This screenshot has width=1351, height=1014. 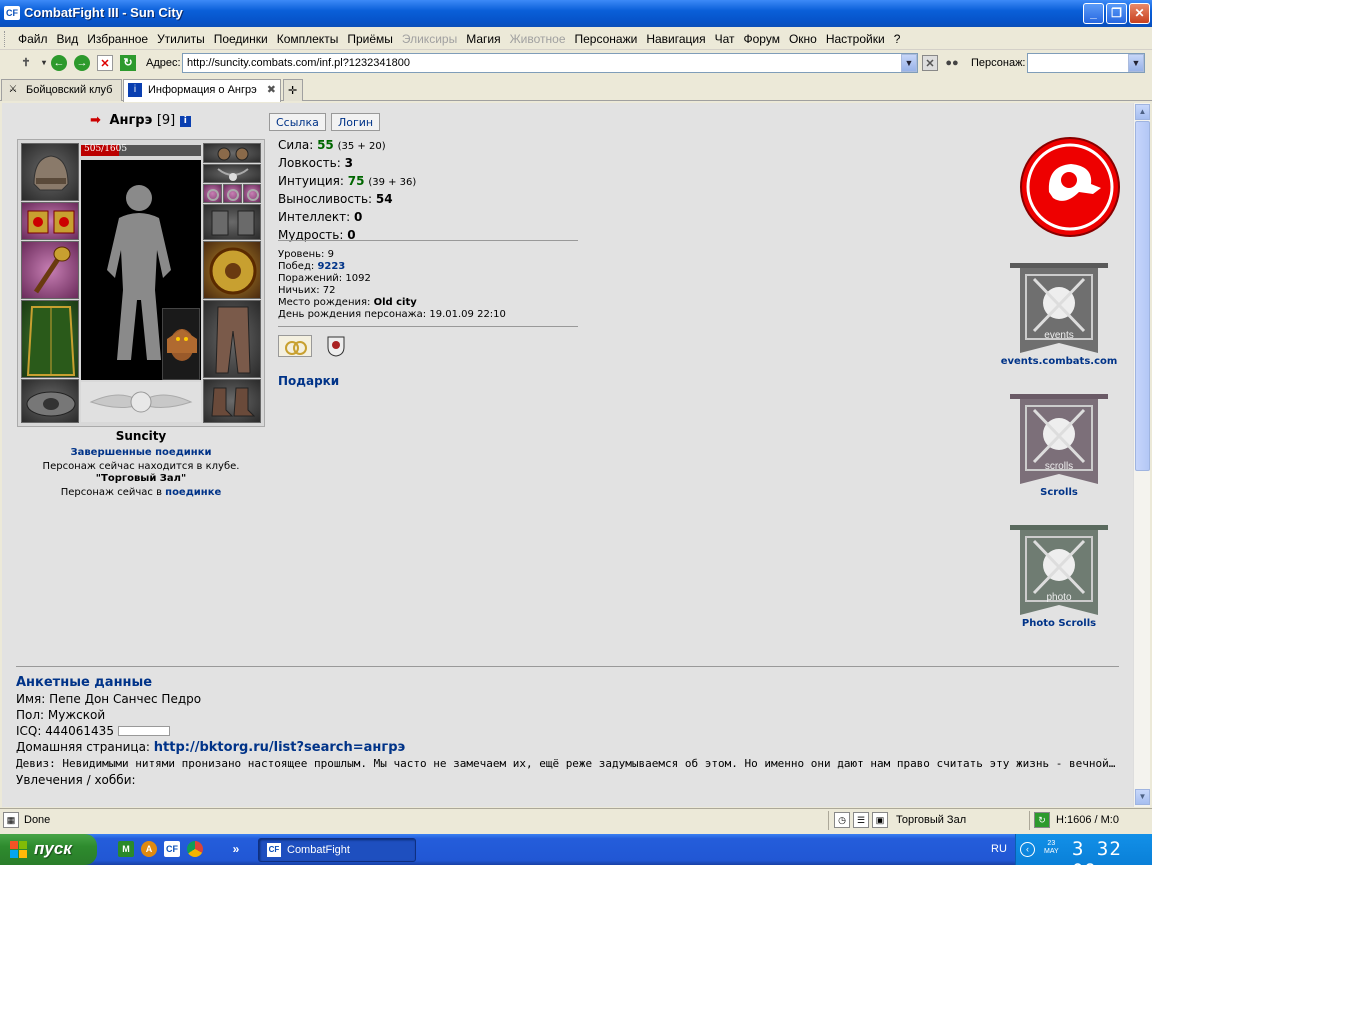 What do you see at coordinates (1029, 820) in the screenshot?
I see `divider` at bounding box center [1029, 820].